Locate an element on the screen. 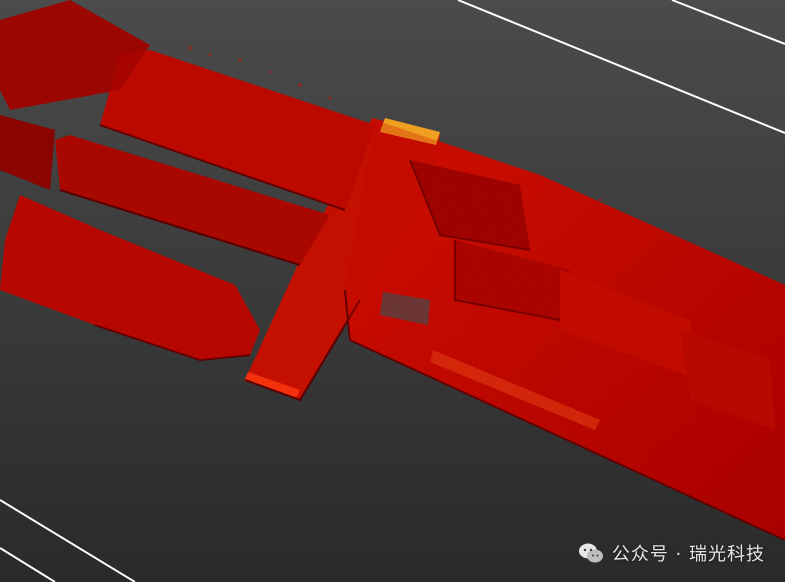 This screenshot has height=582, width=785. watermark-text: 公众号 · 瑞光科技 is located at coordinates (688, 554).